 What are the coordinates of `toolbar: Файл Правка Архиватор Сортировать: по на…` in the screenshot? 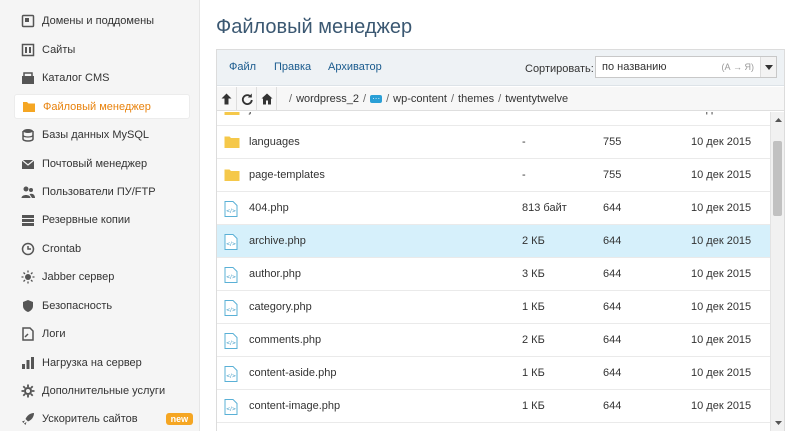 It's located at (500, 68).